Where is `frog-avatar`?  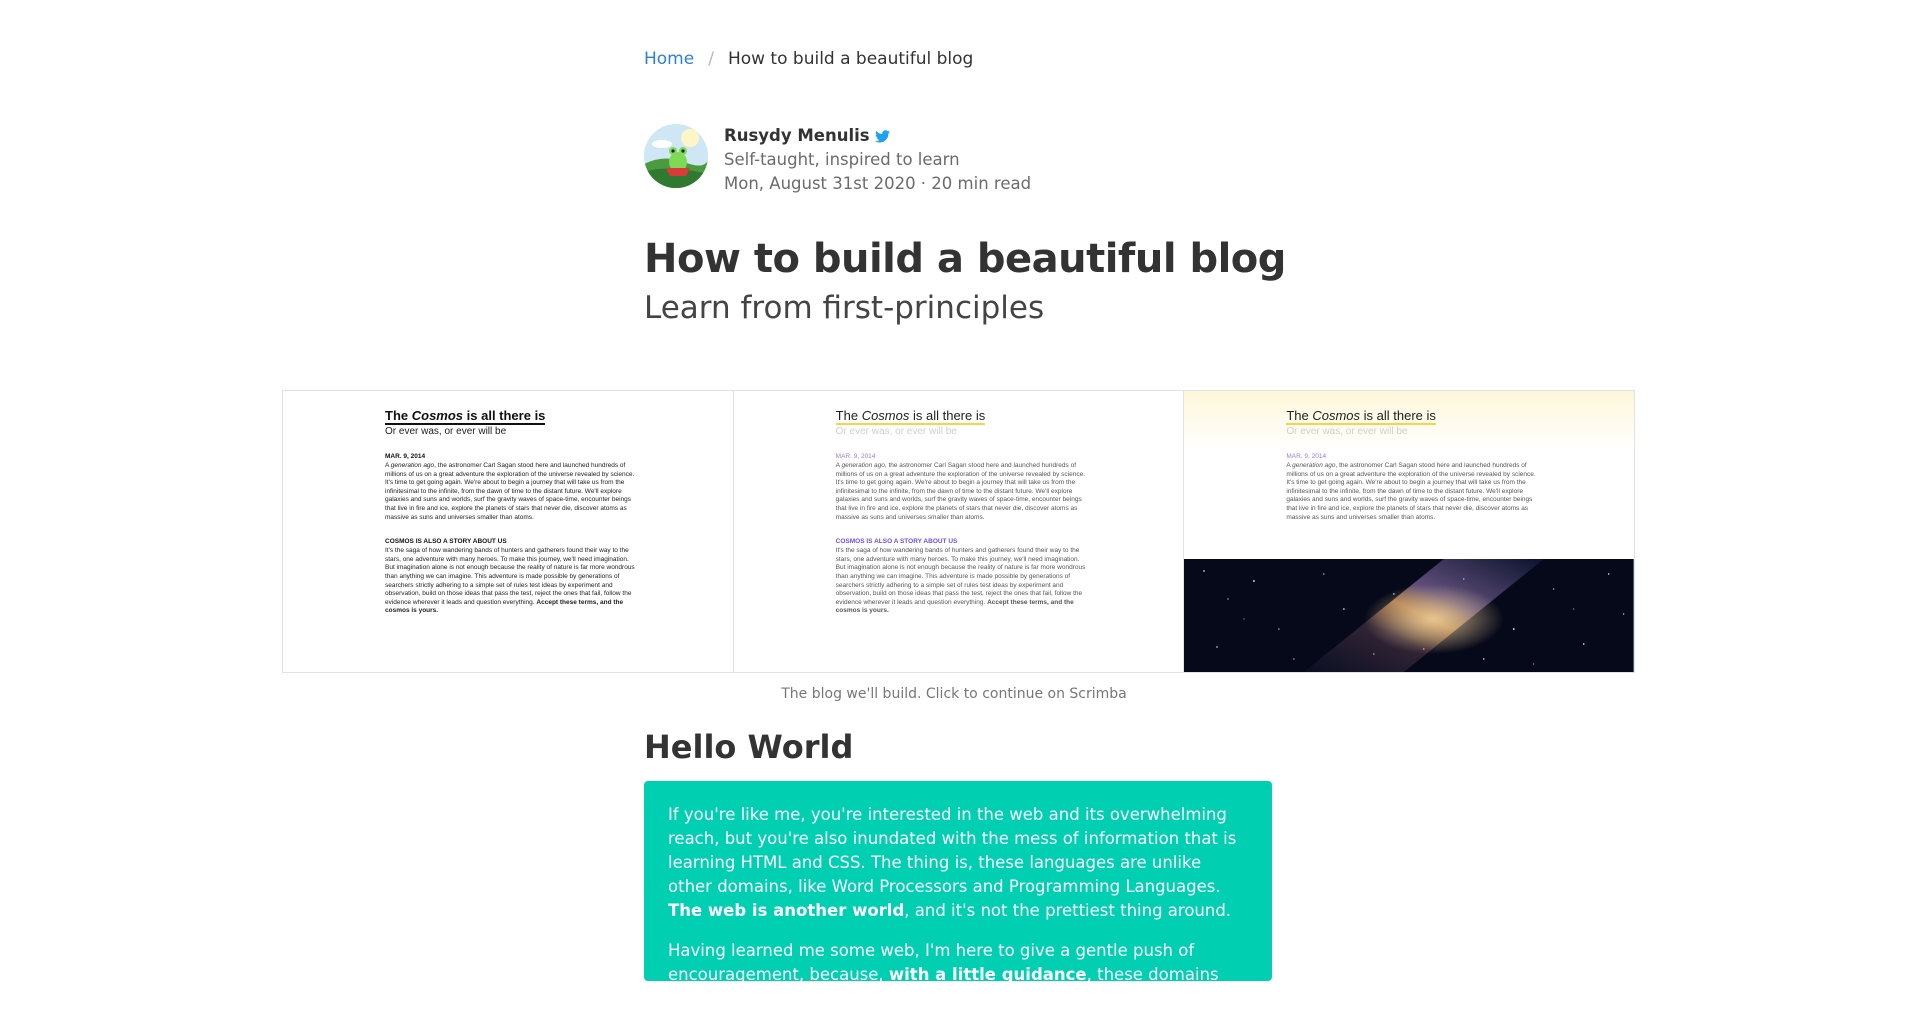 frog-avatar is located at coordinates (676, 156).